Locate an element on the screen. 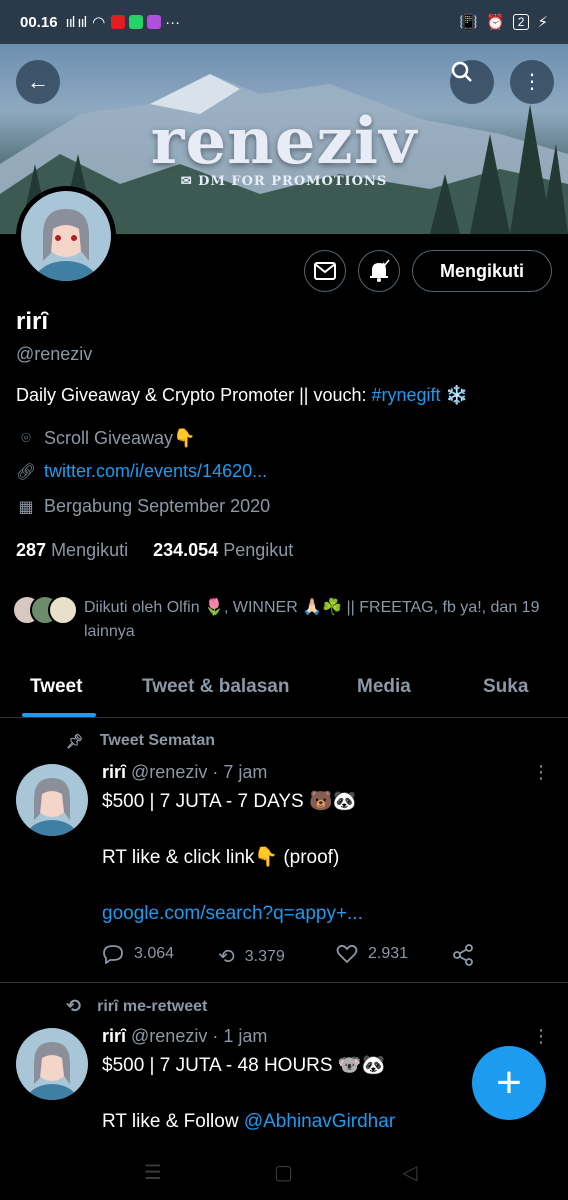 The image size is (568, 1200). profile-name: rirȋ is located at coordinates (32, 321).